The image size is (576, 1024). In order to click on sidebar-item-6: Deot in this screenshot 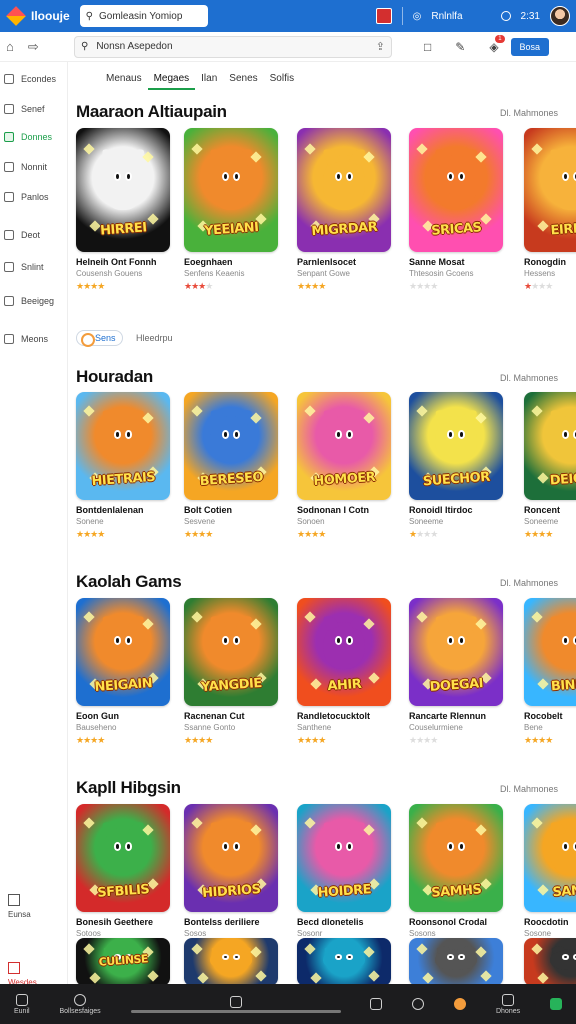, I will do `click(22, 235)`.